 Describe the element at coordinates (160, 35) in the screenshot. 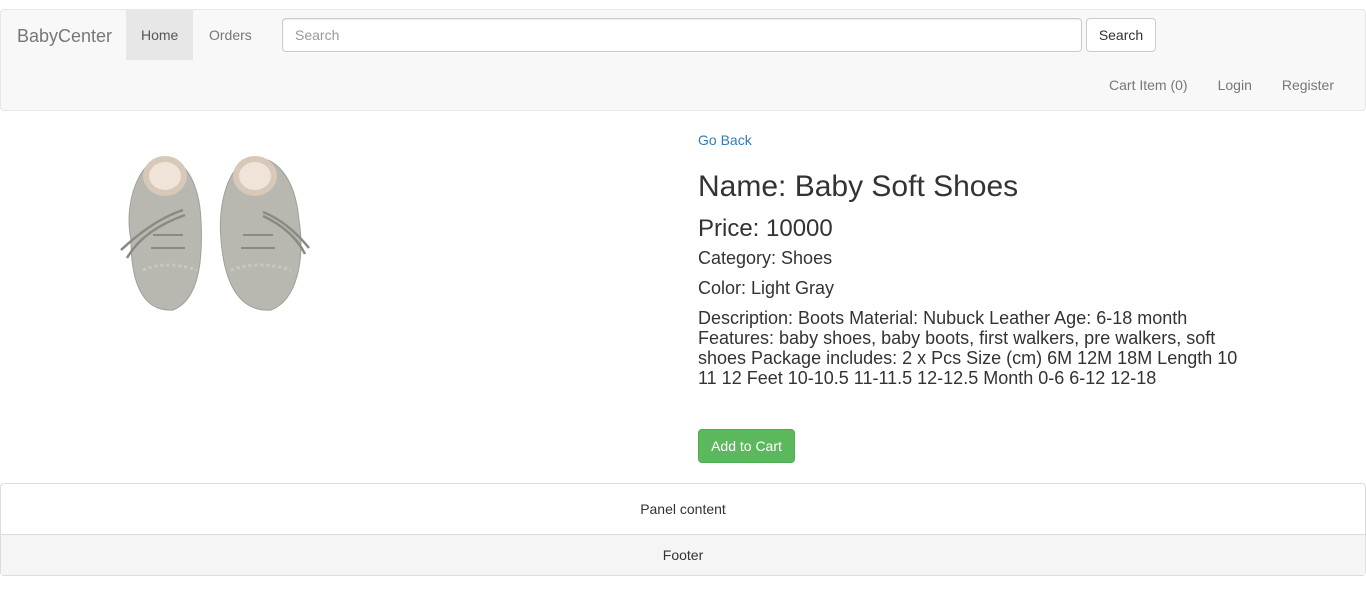

I see `nav-home: Home` at that location.